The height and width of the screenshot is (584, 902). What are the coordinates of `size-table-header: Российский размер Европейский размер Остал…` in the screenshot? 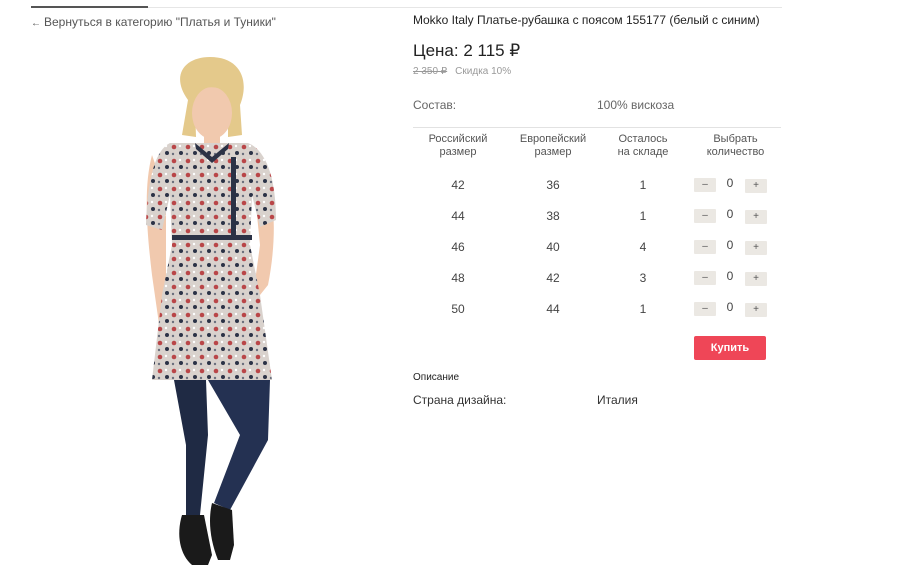 It's located at (597, 151).